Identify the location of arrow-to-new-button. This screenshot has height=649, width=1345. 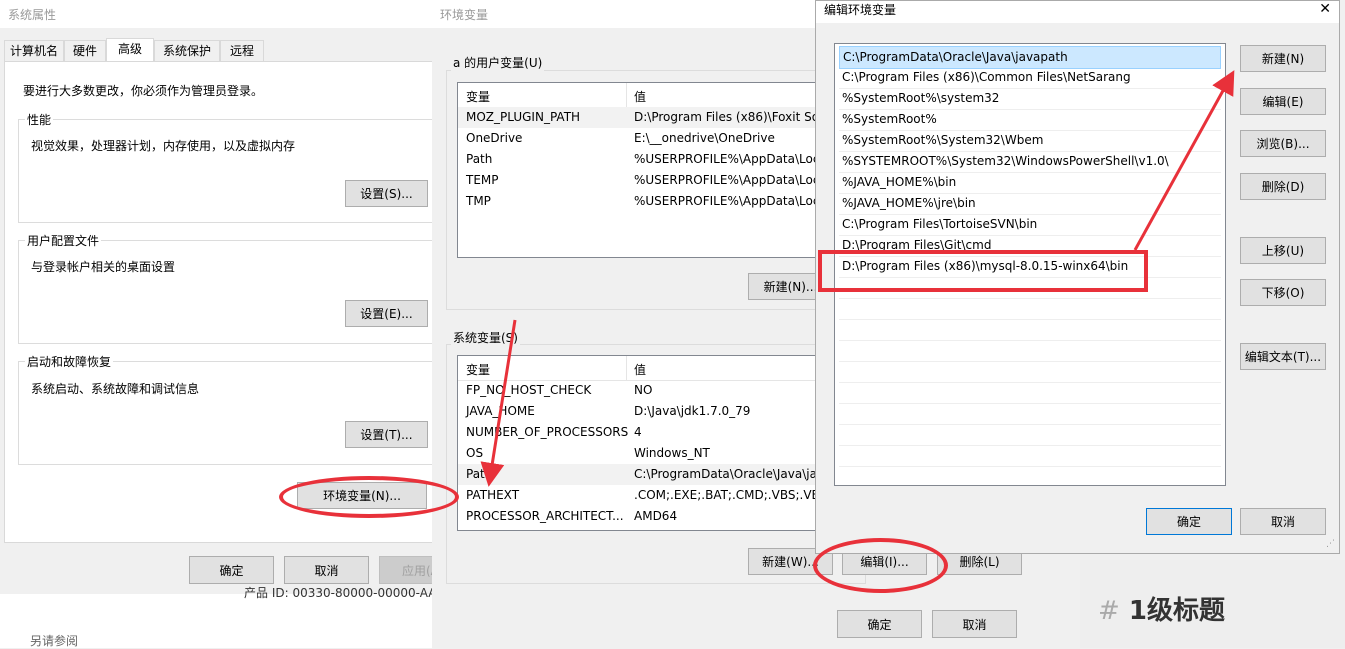
(1184, 160).